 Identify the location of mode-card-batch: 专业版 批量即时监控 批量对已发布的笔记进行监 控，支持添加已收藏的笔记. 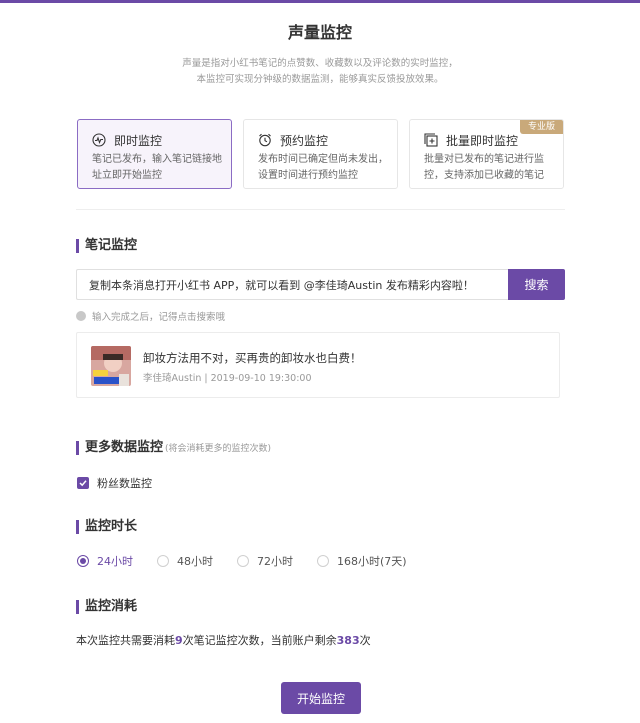
(486, 154).